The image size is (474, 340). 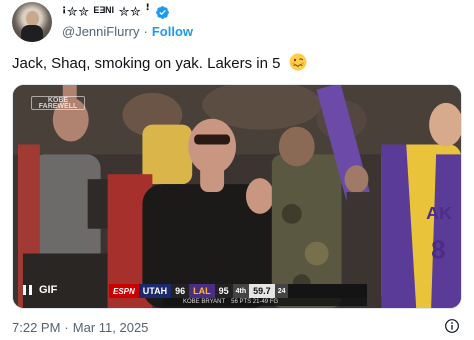 What do you see at coordinates (101, 31) in the screenshot?
I see `handle: @JenniFlurry` at bounding box center [101, 31].